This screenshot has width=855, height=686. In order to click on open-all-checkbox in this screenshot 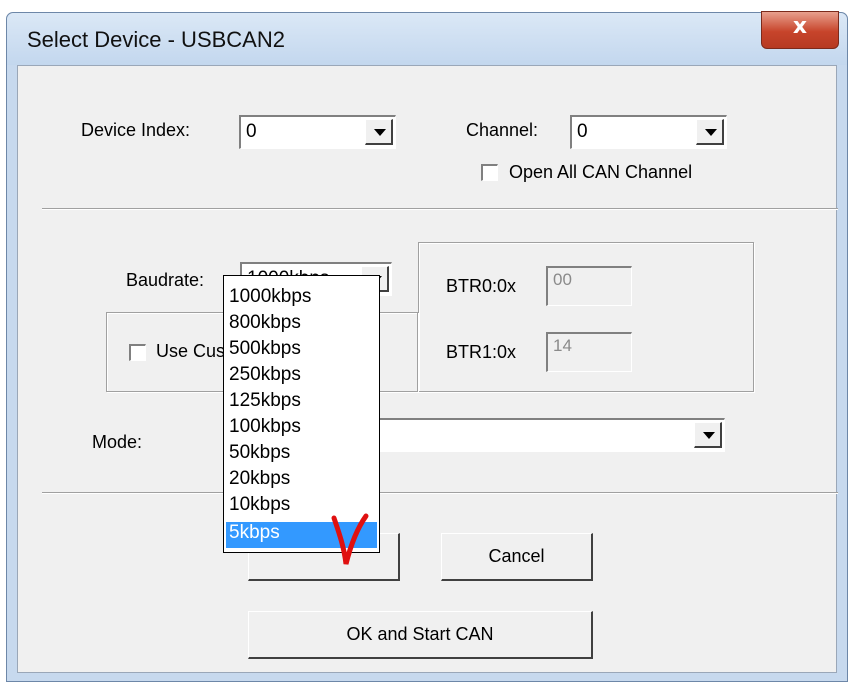, I will do `click(489, 172)`.